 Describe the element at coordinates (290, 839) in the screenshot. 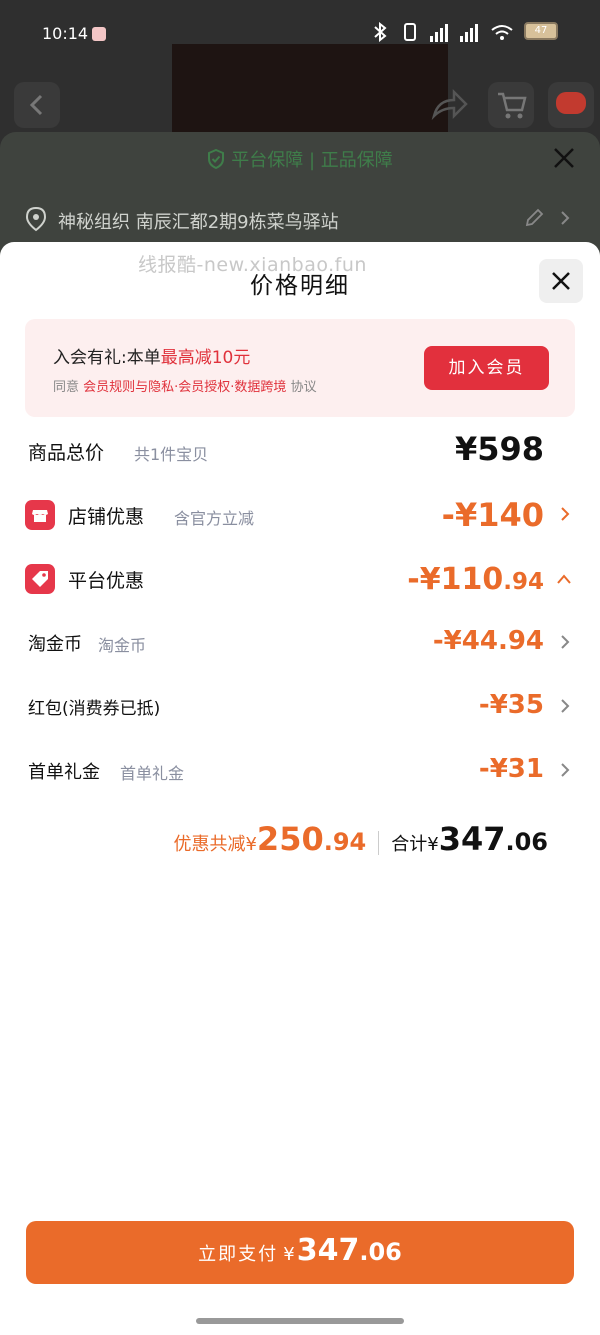

I see `discount-amount-main: 250` at that location.